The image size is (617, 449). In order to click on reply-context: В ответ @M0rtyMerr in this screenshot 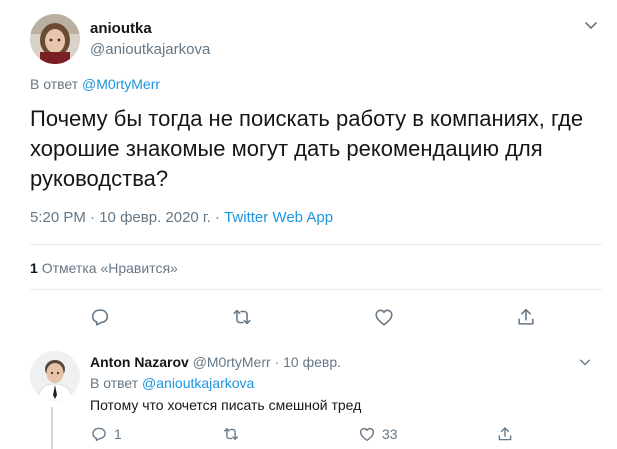, I will do `click(95, 84)`.